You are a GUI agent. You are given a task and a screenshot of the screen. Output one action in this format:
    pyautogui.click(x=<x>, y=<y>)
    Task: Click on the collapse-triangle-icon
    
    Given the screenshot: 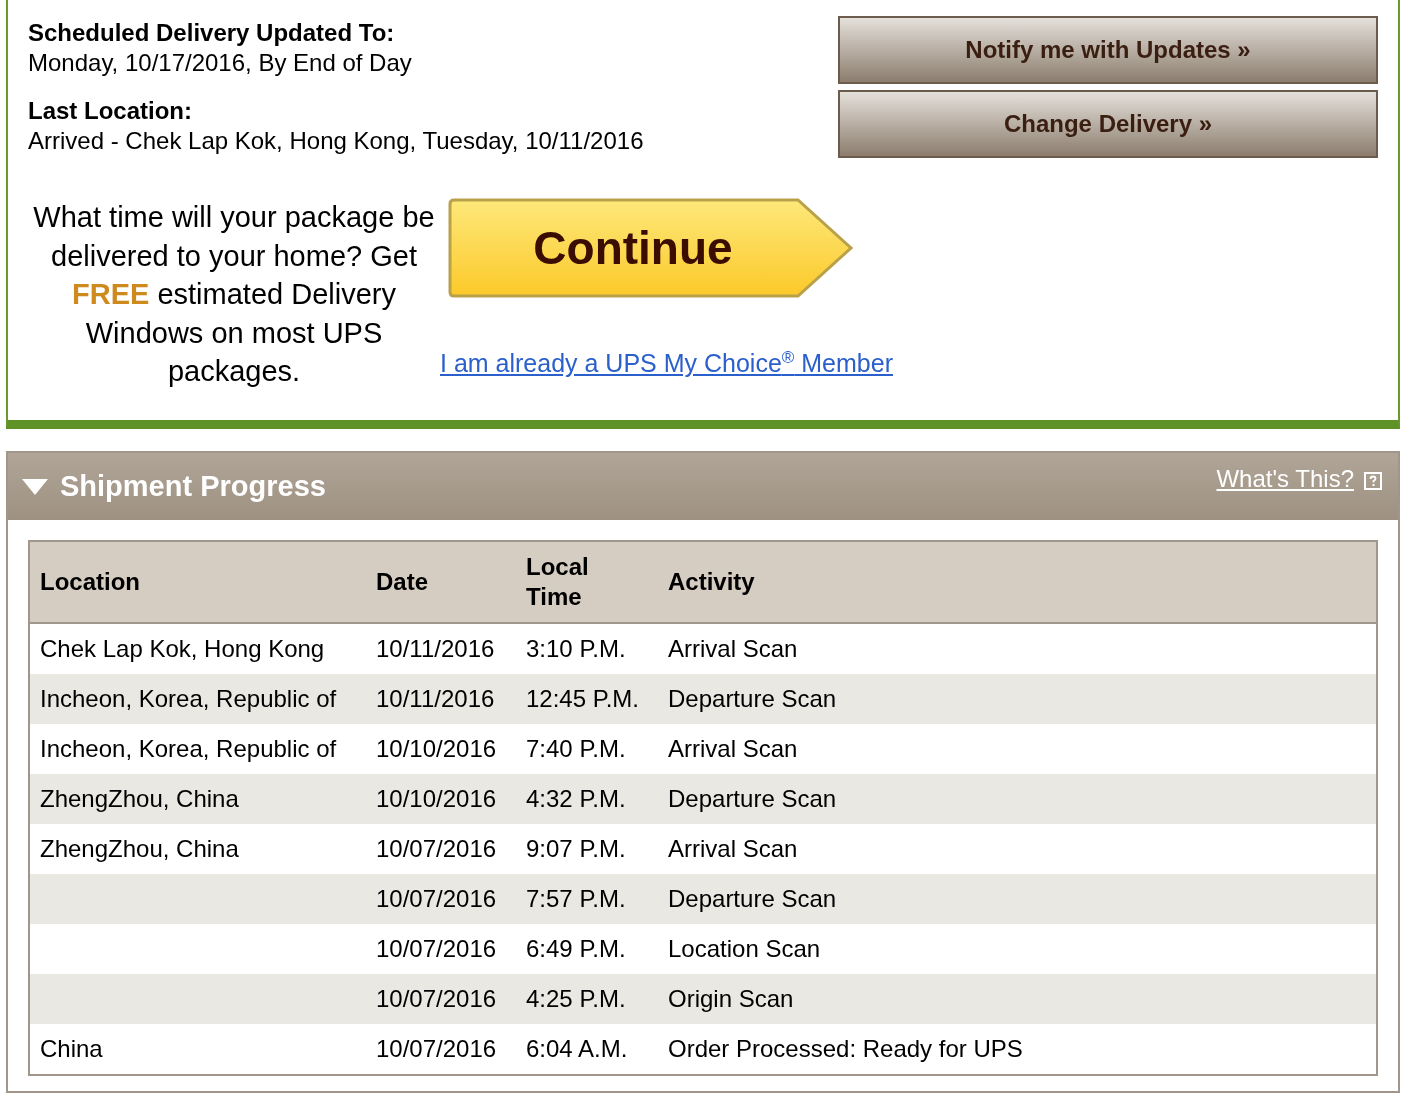 What is the action you would take?
    pyautogui.click(x=35, y=486)
    